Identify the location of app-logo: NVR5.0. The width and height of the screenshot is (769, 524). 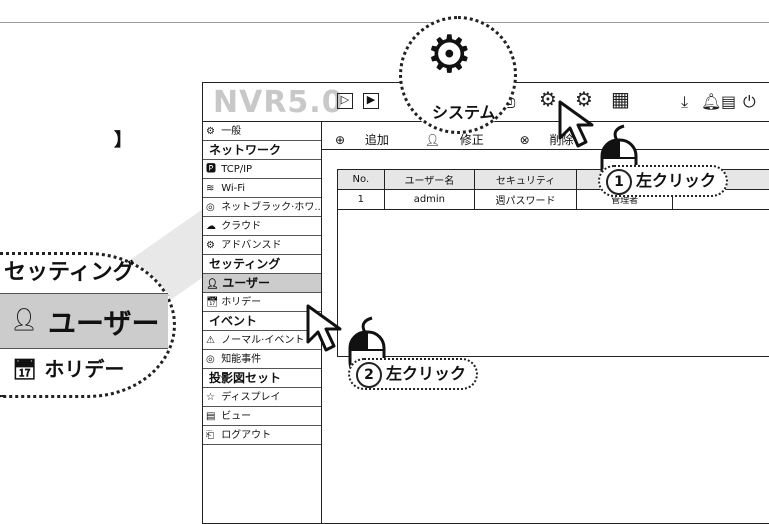
(278, 102).